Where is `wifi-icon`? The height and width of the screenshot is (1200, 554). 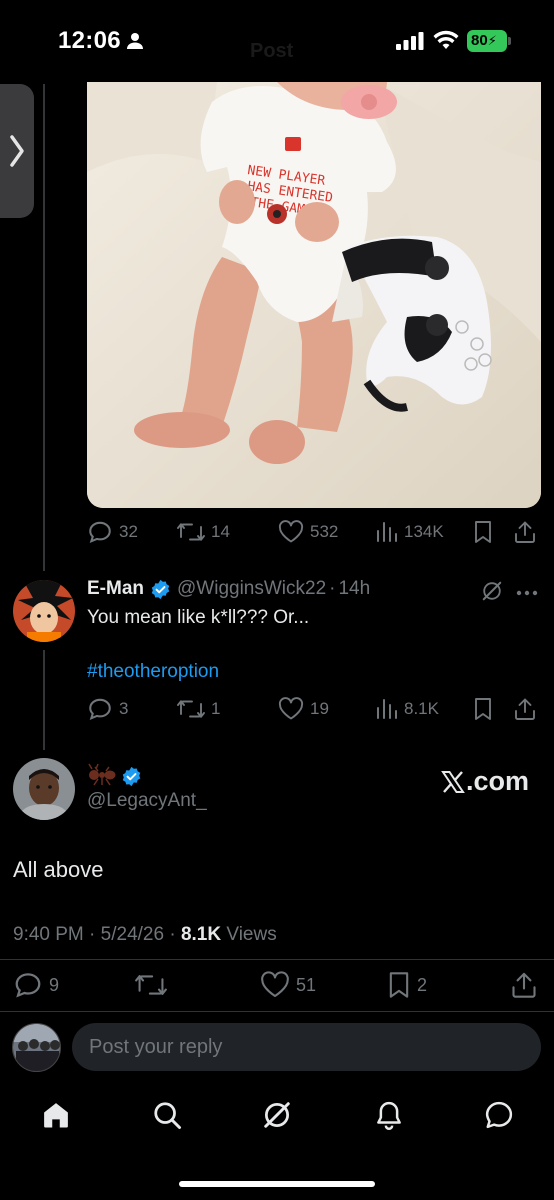 wifi-icon is located at coordinates (446, 39).